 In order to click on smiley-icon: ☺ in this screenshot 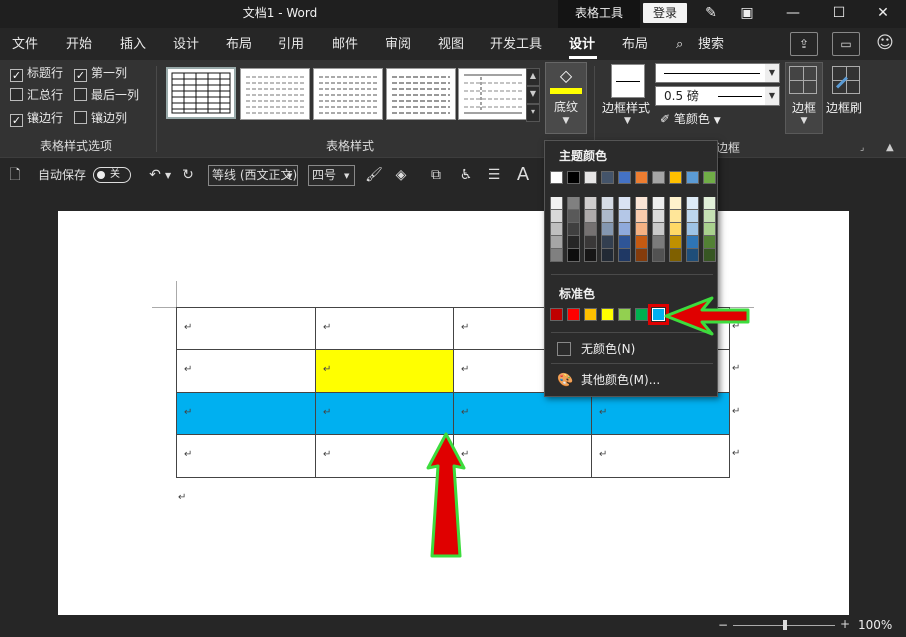, I will do `click(885, 43)`.